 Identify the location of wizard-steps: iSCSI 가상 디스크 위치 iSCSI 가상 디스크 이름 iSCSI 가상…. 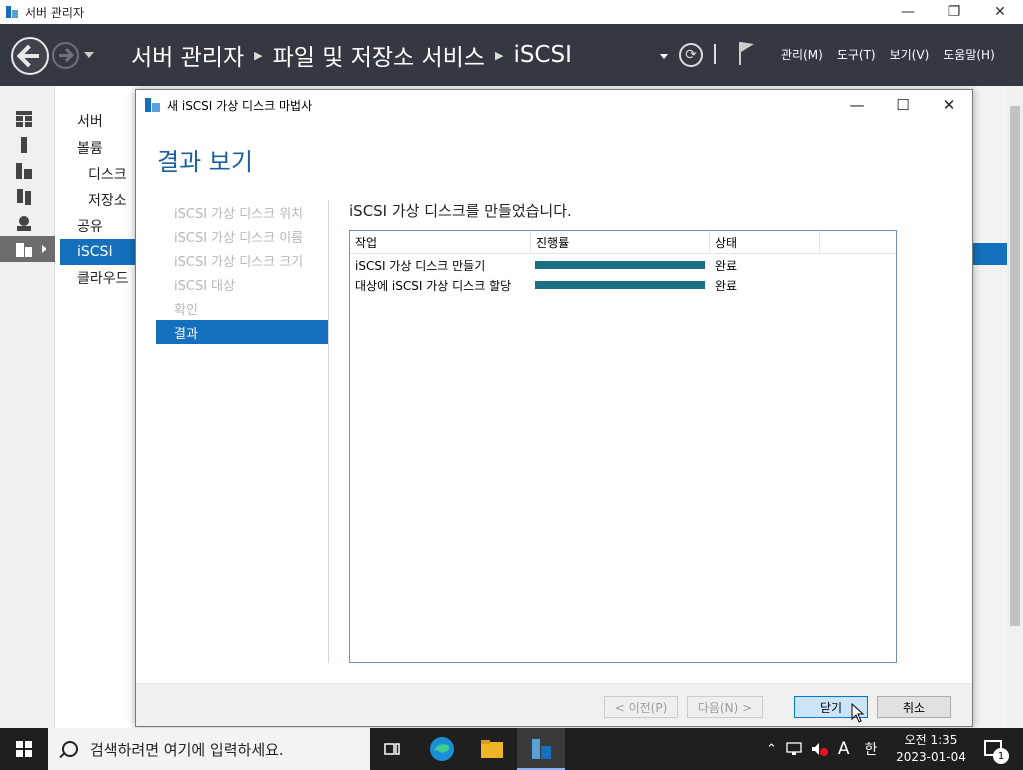
(242, 272).